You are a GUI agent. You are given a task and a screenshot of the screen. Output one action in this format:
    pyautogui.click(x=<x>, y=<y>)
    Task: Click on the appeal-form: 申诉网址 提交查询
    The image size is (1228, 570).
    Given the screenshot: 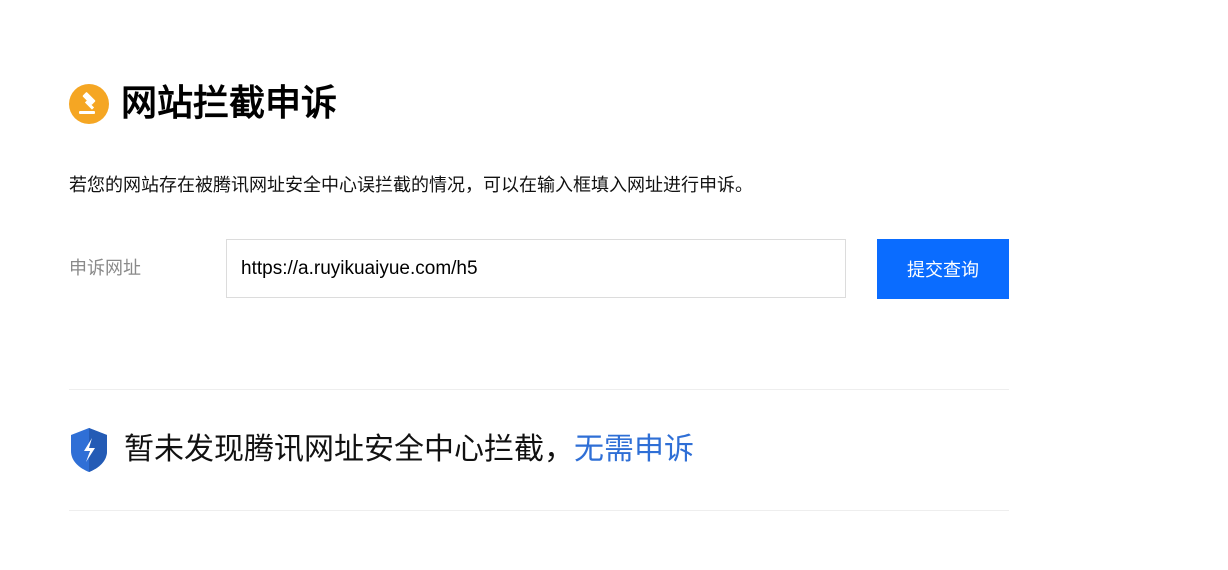 What is the action you would take?
    pyautogui.click(x=539, y=269)
    